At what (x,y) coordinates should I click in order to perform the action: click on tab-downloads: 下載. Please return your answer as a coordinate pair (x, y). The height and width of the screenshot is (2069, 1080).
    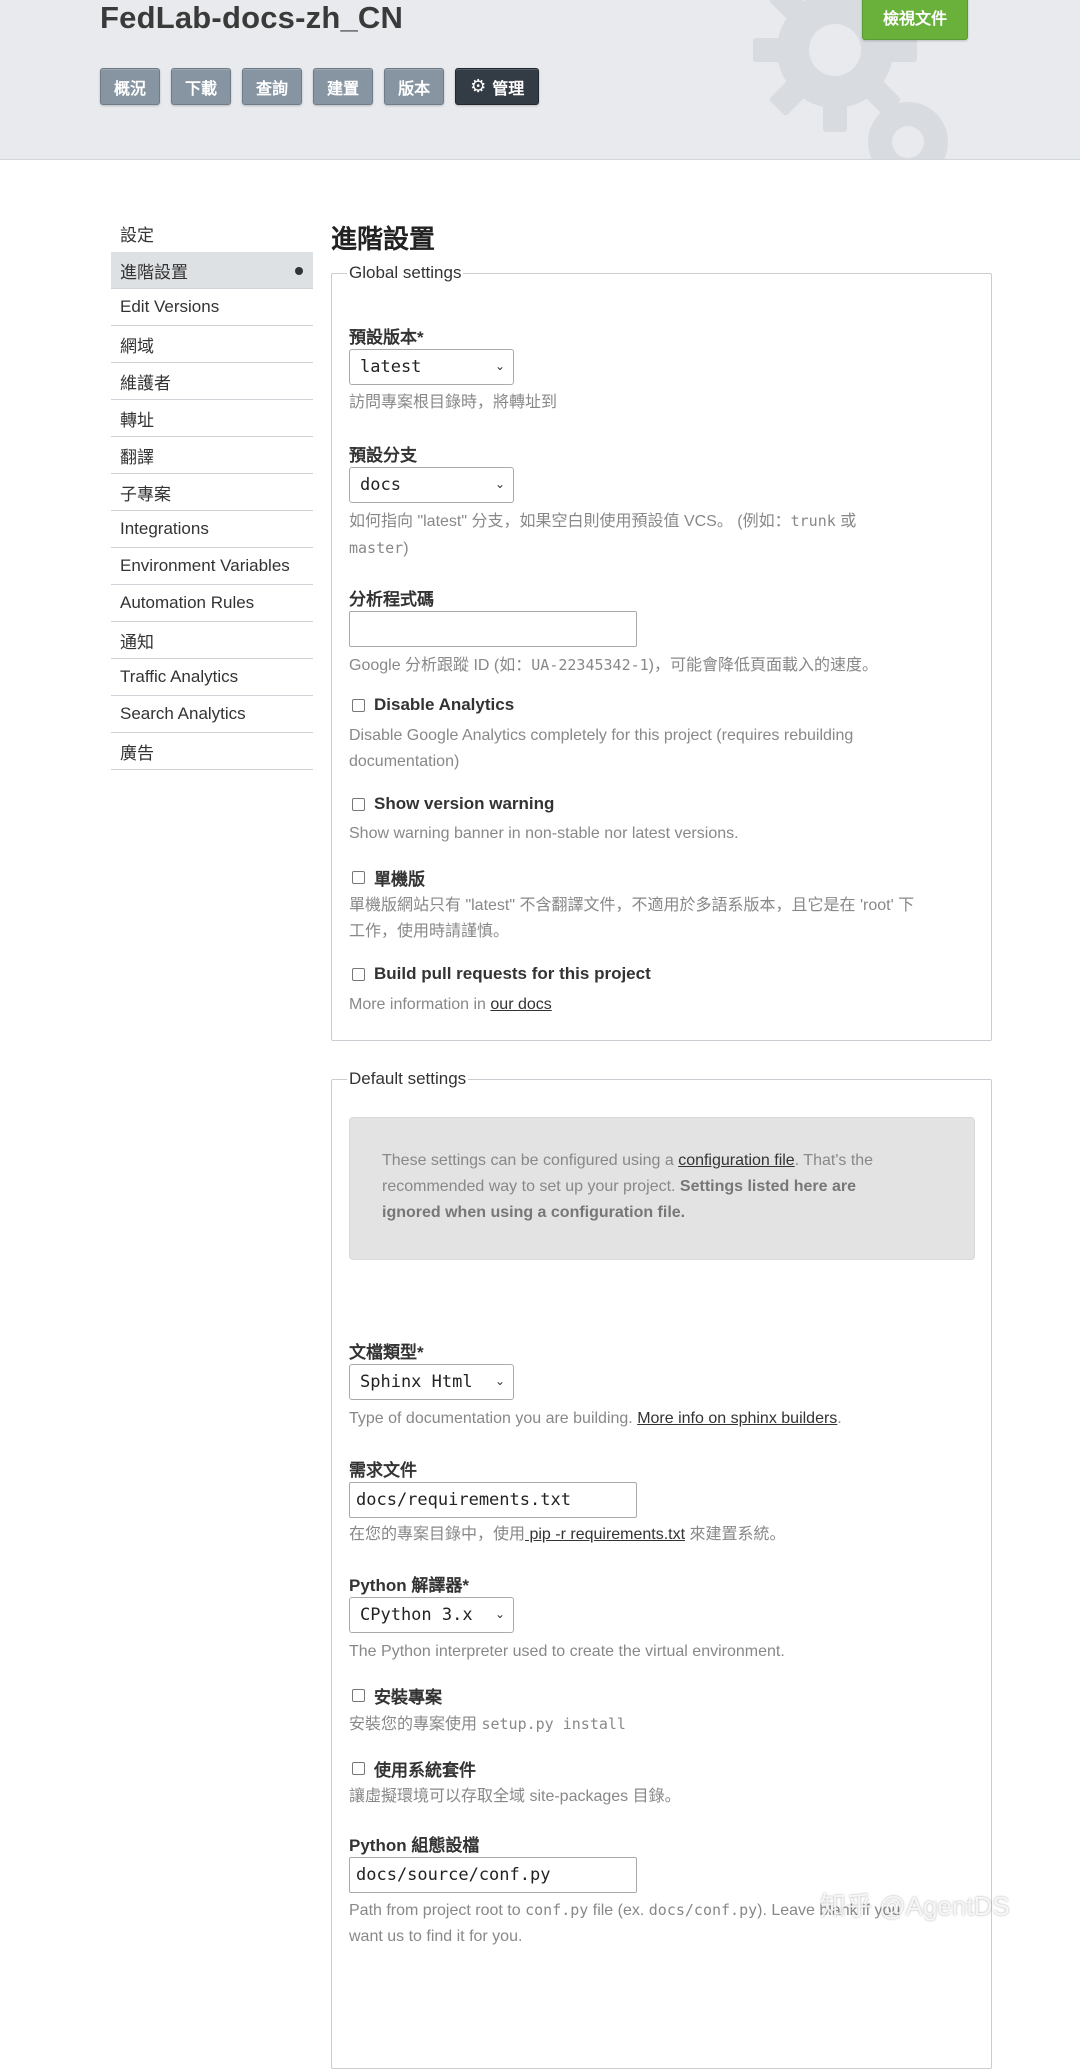
    Looking at the image, I should click on (201, 86).